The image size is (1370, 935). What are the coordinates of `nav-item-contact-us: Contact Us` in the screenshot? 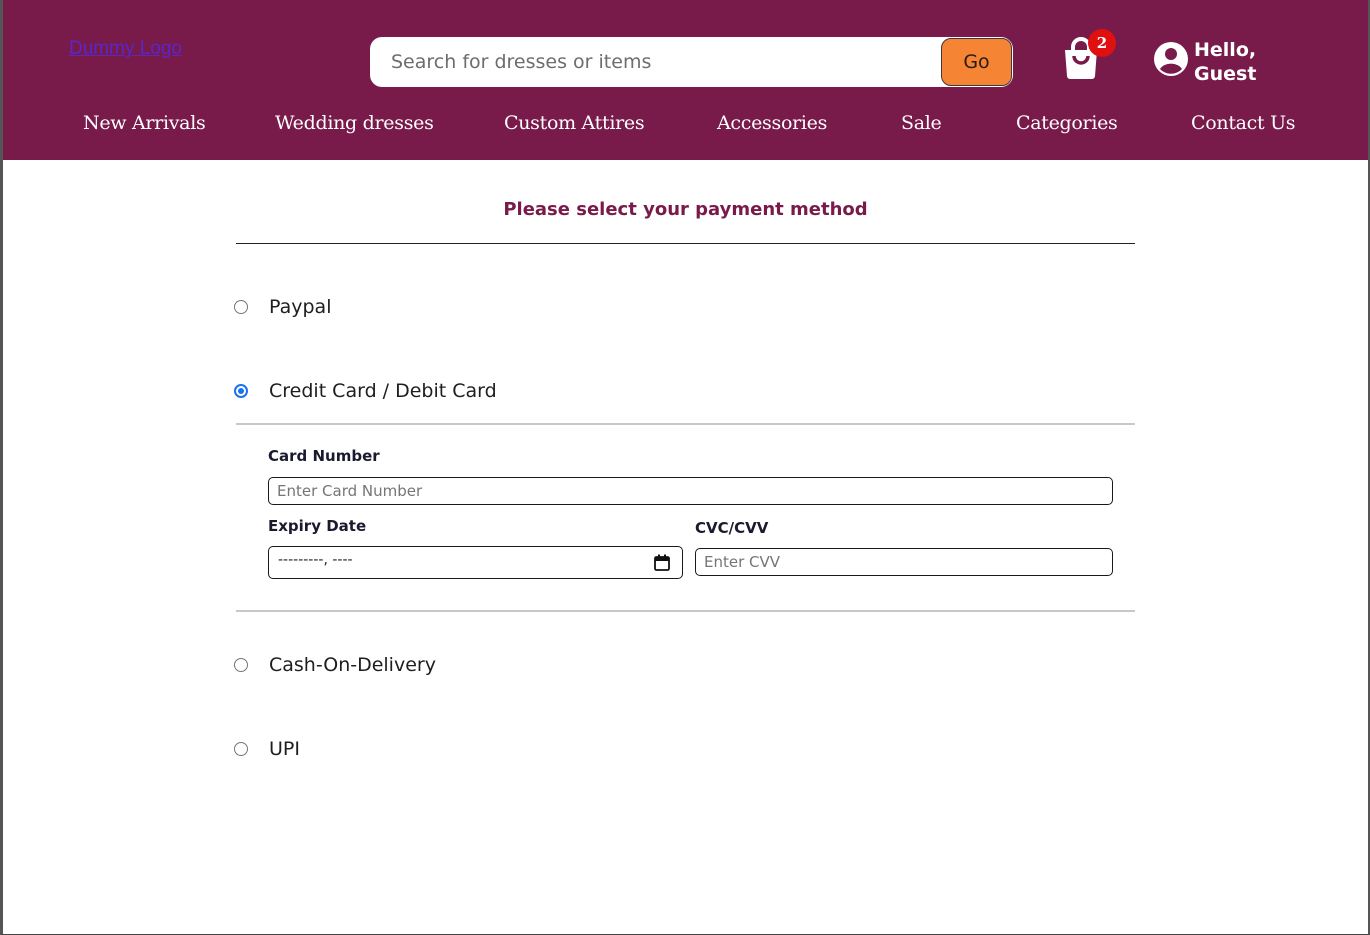 It's located at (1243, 123).